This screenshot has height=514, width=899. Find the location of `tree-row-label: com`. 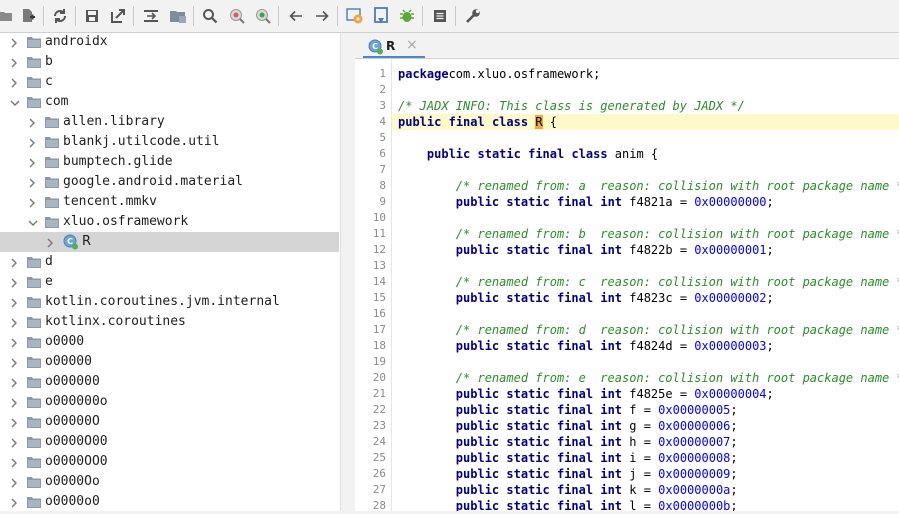

tree-row-label: com is located at coordinates (57, 101).